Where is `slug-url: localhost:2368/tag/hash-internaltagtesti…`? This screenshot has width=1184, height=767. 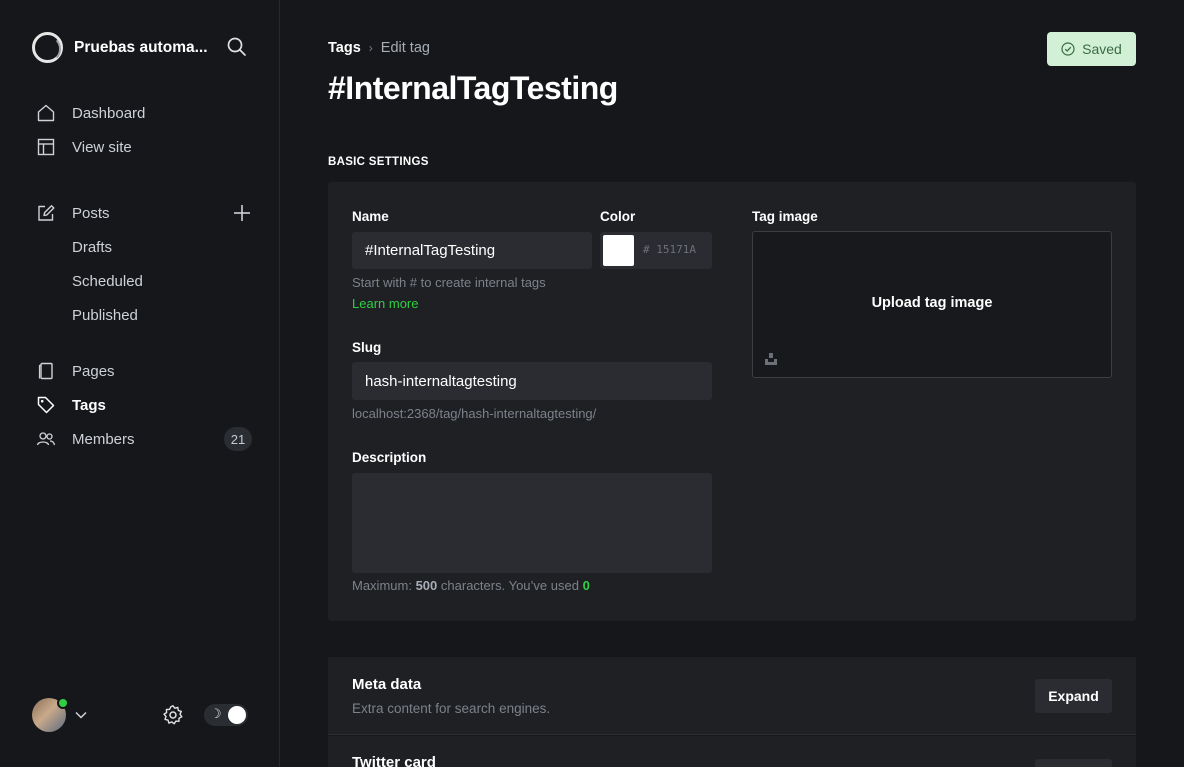 slug-url: localhost:2368/tag/hash-internaltagtesti… is located at coordinates (474, 413).